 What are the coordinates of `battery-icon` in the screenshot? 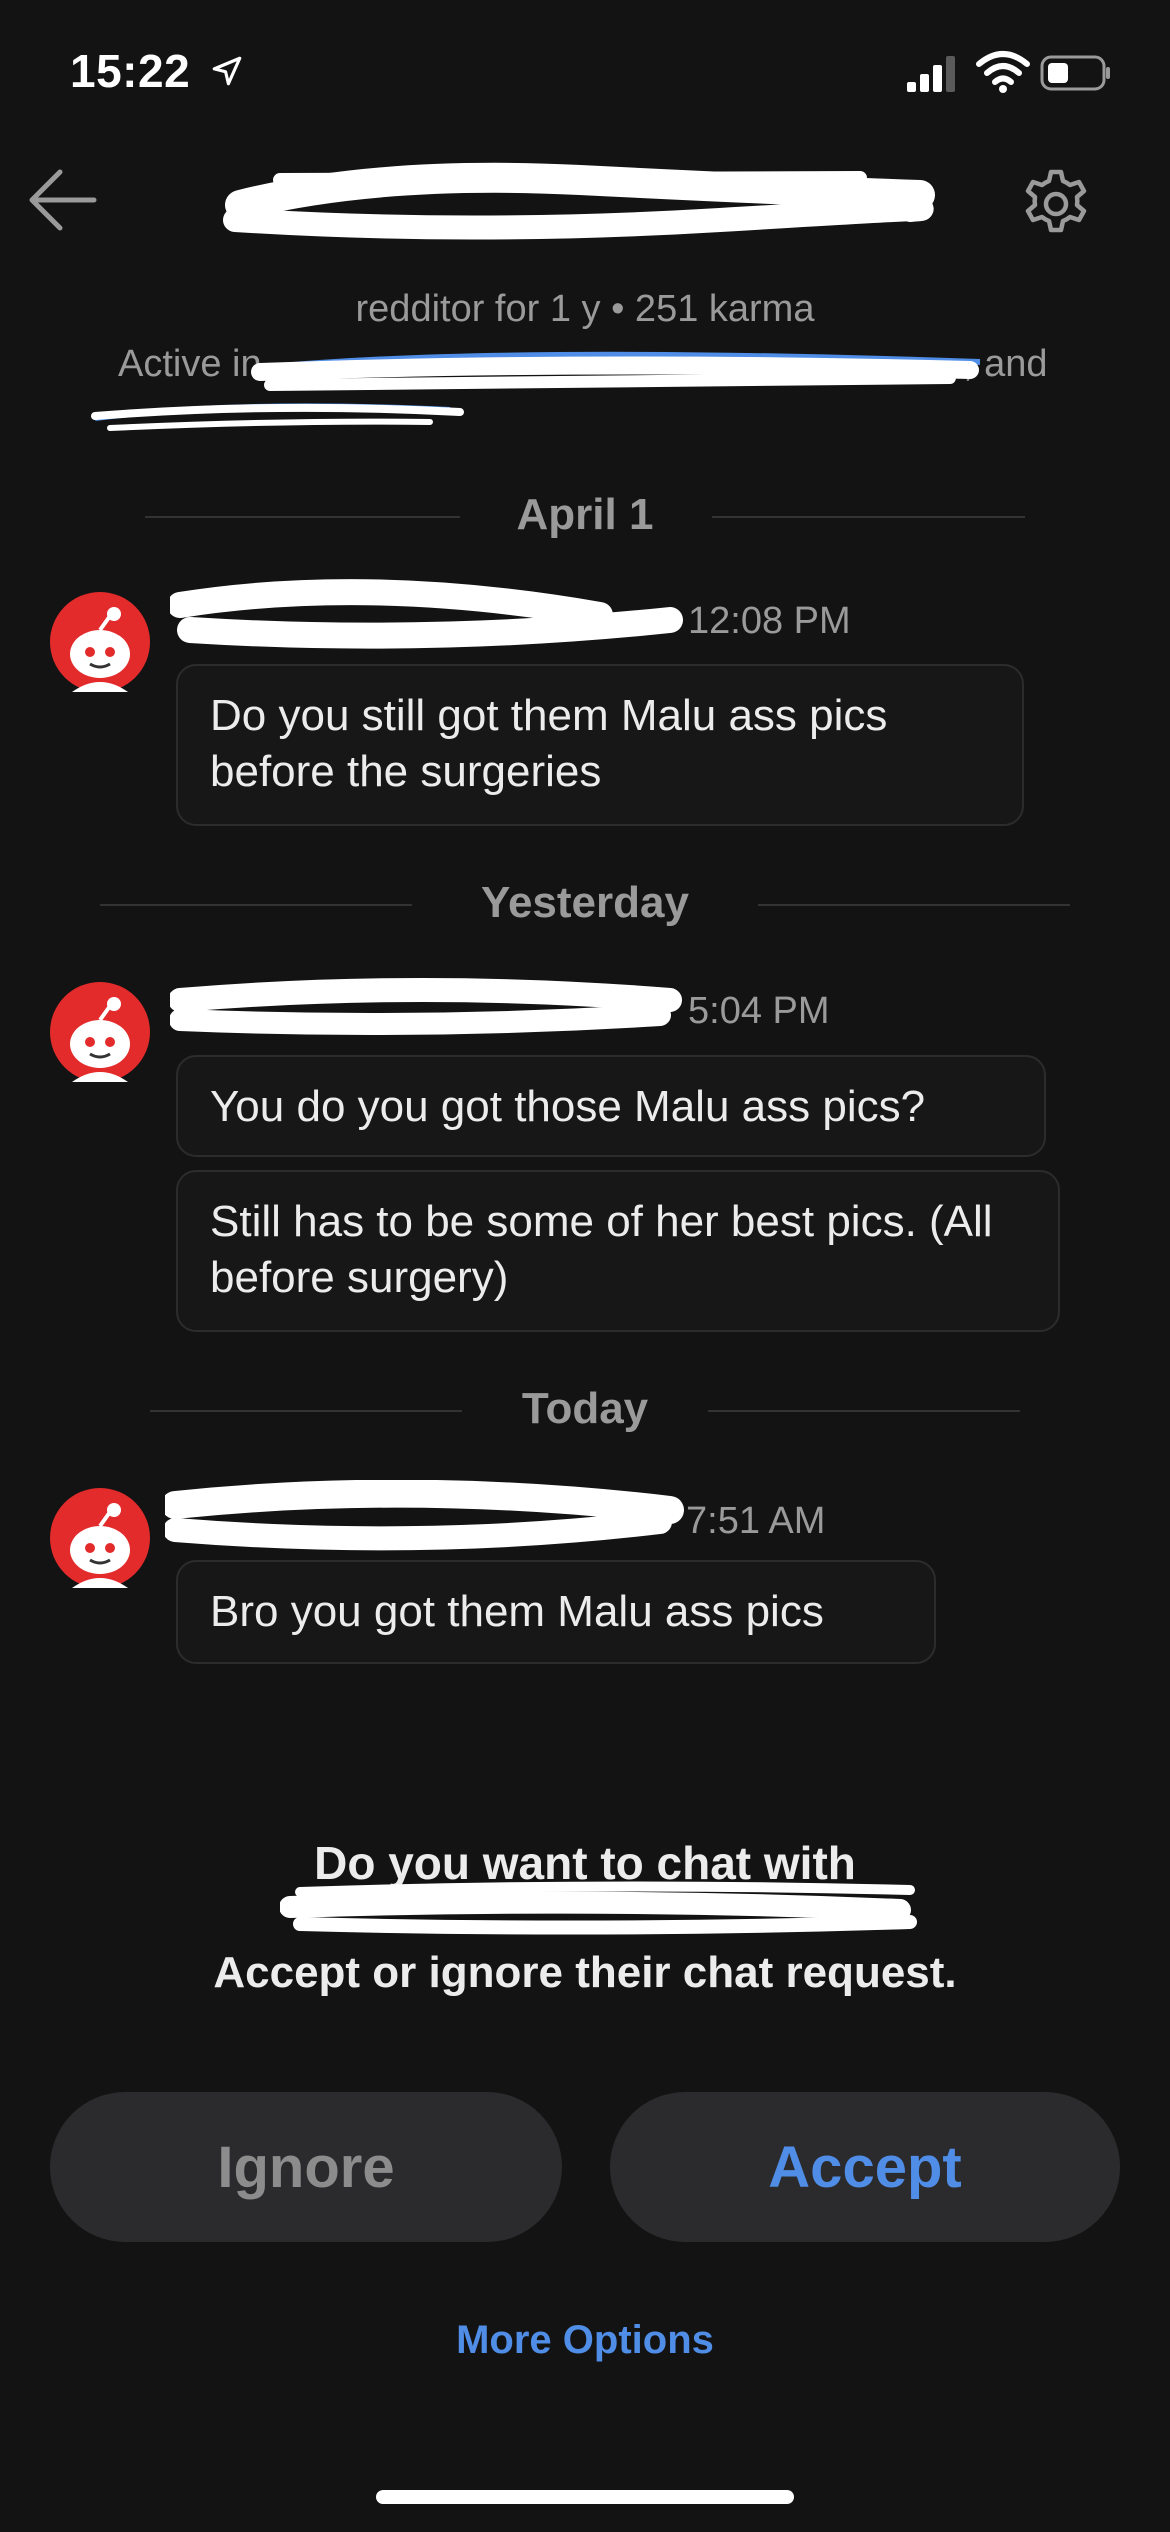 It's located at (1075, 73).